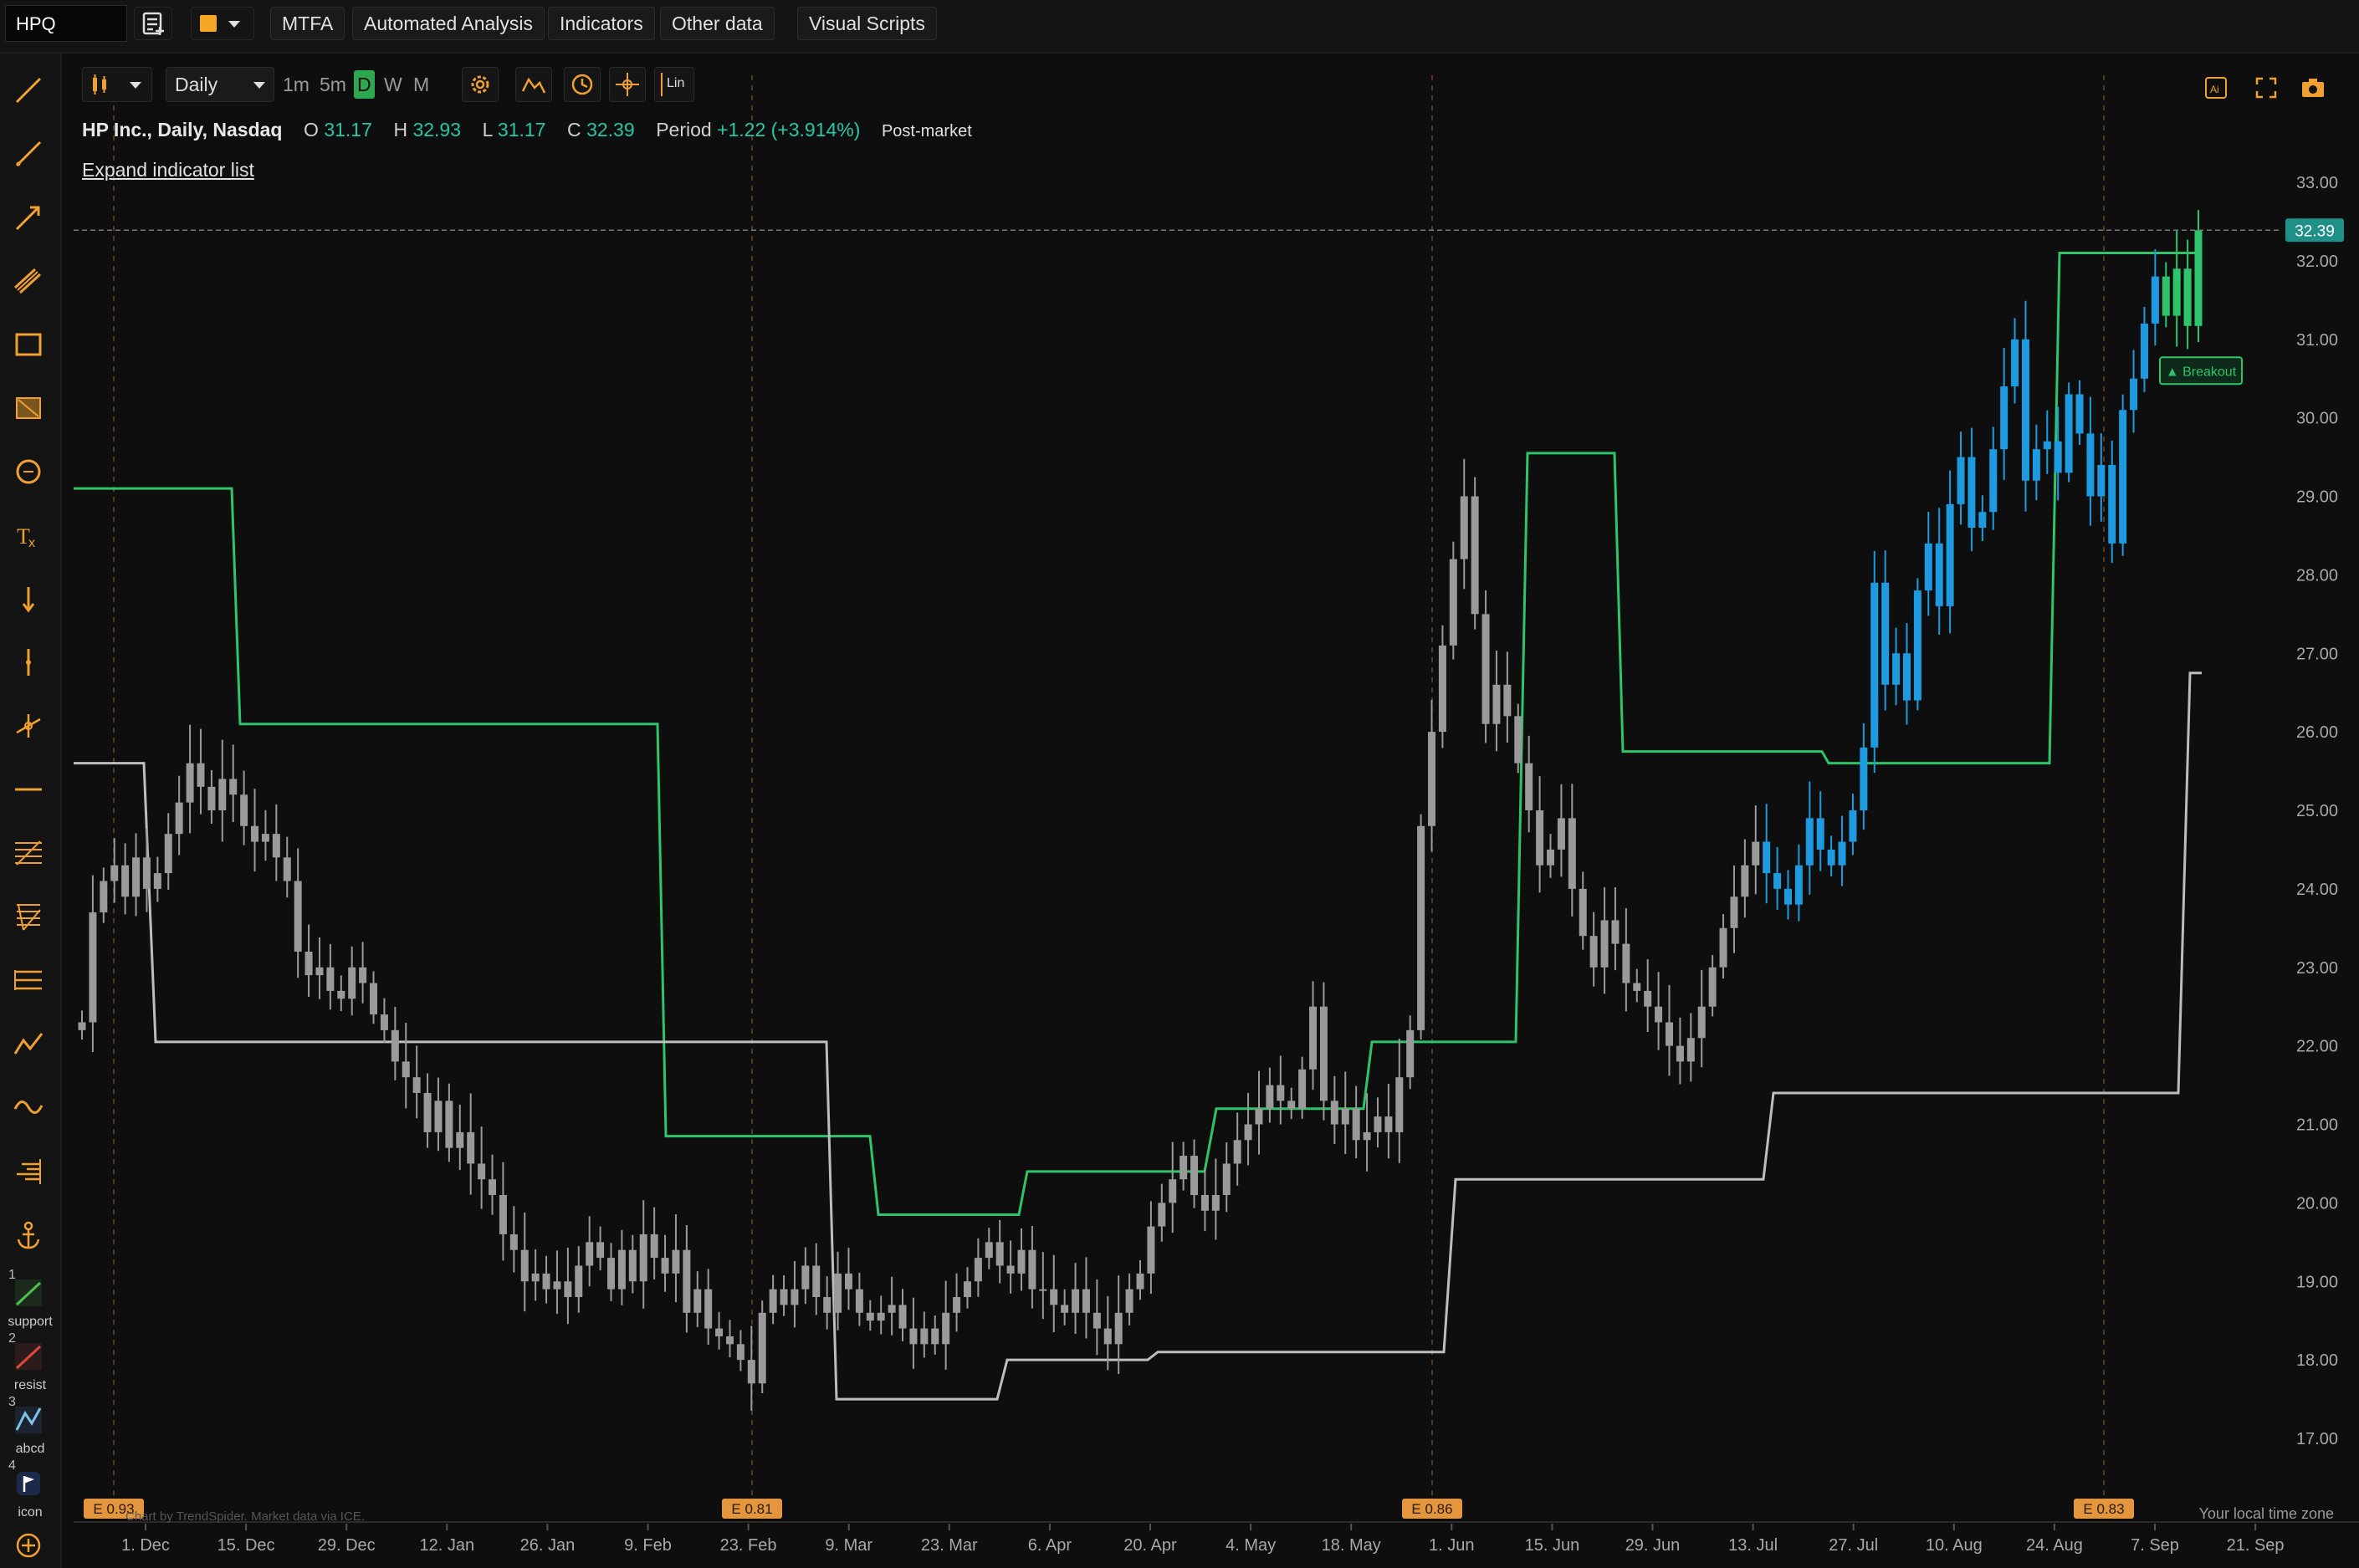 Image resolution: width=2359 pixels, height=1568 pixels. Describe the element at coordinates (533, 84) in the screenshot. I see `indicator-overlay-button` at that location.